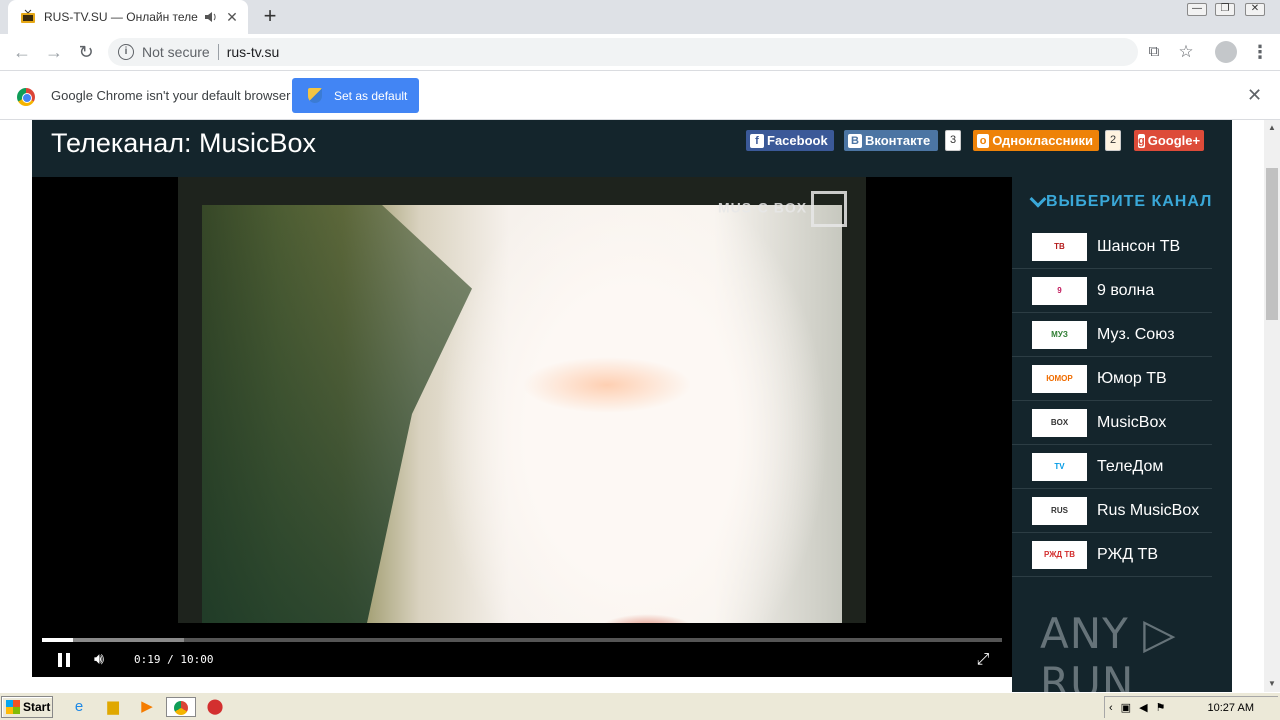 The height and width of the screenshot is (720, 1280). What do you see at coordinates (1139, 246) in the screenshot?
I see `channel-name: Шансон ТВ` at bounding box center [1139, 246].